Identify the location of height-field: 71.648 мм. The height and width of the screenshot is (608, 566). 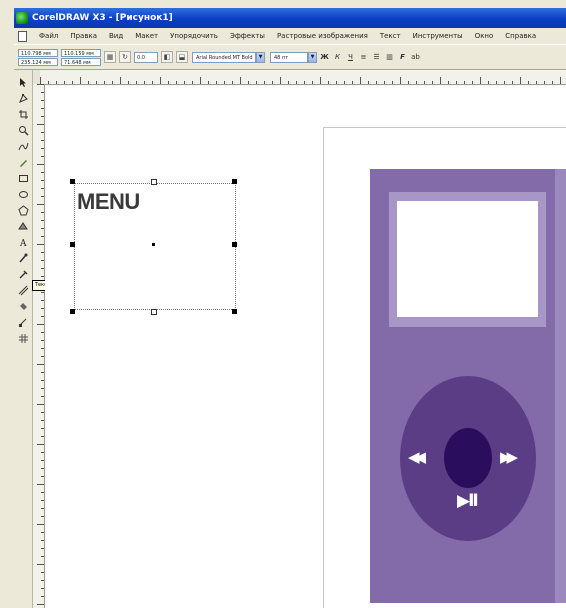
(81, 61).